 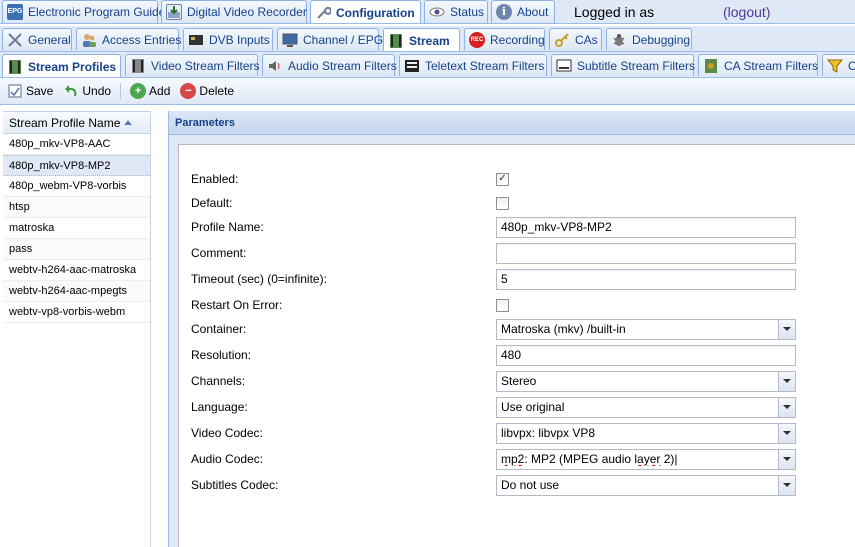 I want to click on audio-codec-select: mp2: MP2 (MPEG audio layer 2)|, so click(x=646, y=459).